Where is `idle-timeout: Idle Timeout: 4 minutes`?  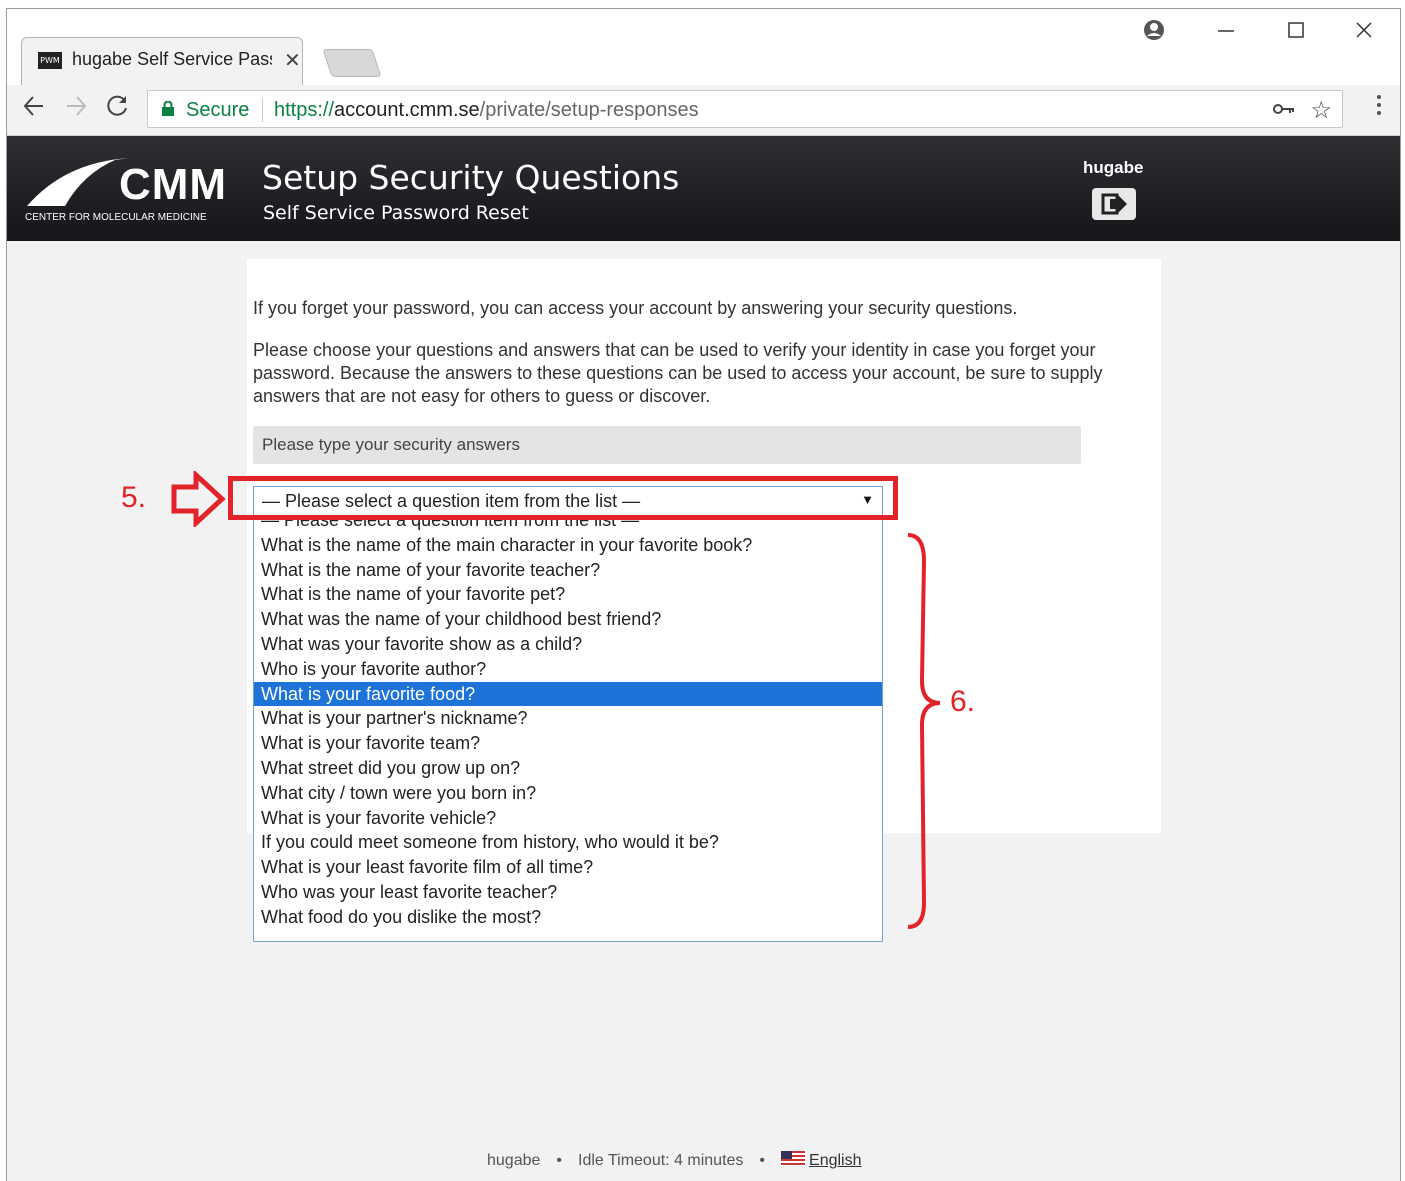
idle-timeout: Idle Timeout: 4 minutes is located at coordinates (661, 1160).